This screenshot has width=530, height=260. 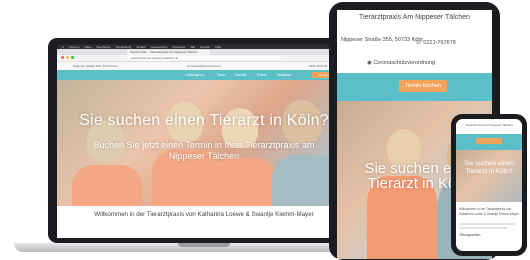 I want to click on tablet-corona-label: Coronaschutzverordnung, so click(x=404, y=63).